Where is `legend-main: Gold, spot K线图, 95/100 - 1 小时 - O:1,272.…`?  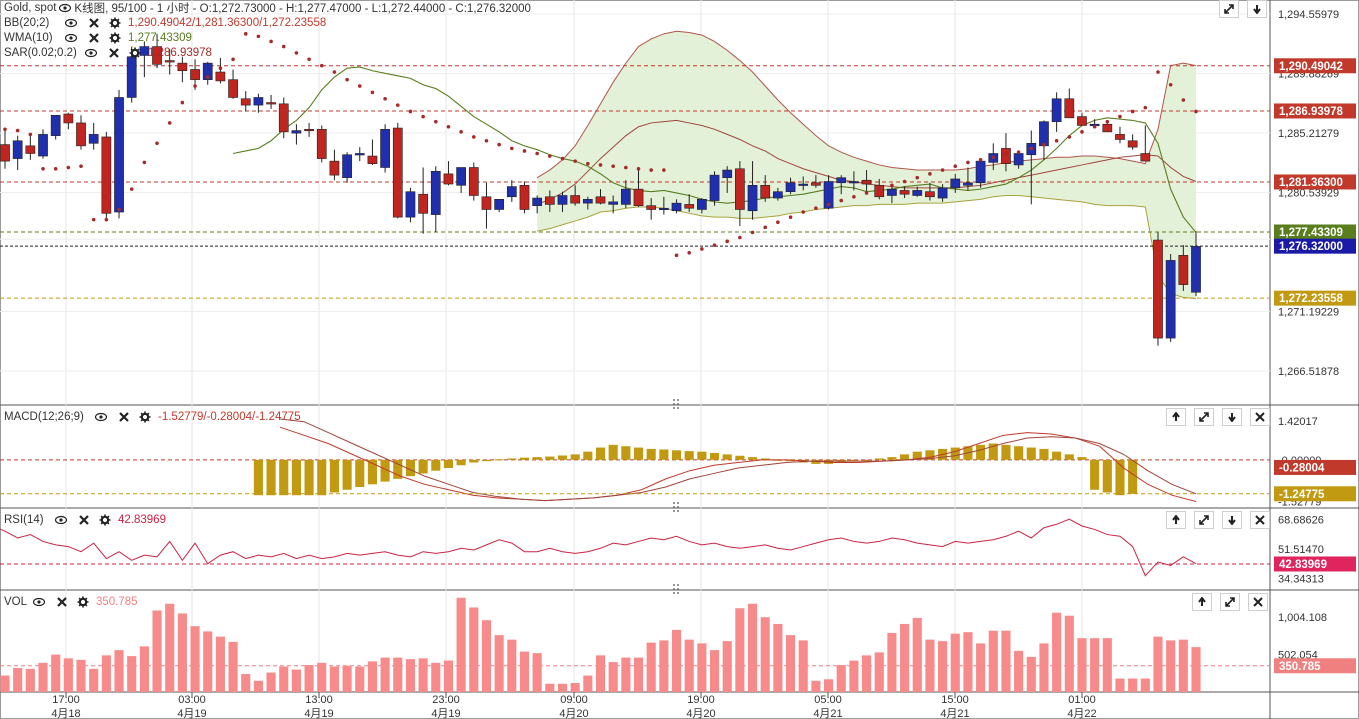
legend-main: Gold, spot K线图, 95/100 - 1 小时 - O:1,272.… is located at coordinates (267, 8).